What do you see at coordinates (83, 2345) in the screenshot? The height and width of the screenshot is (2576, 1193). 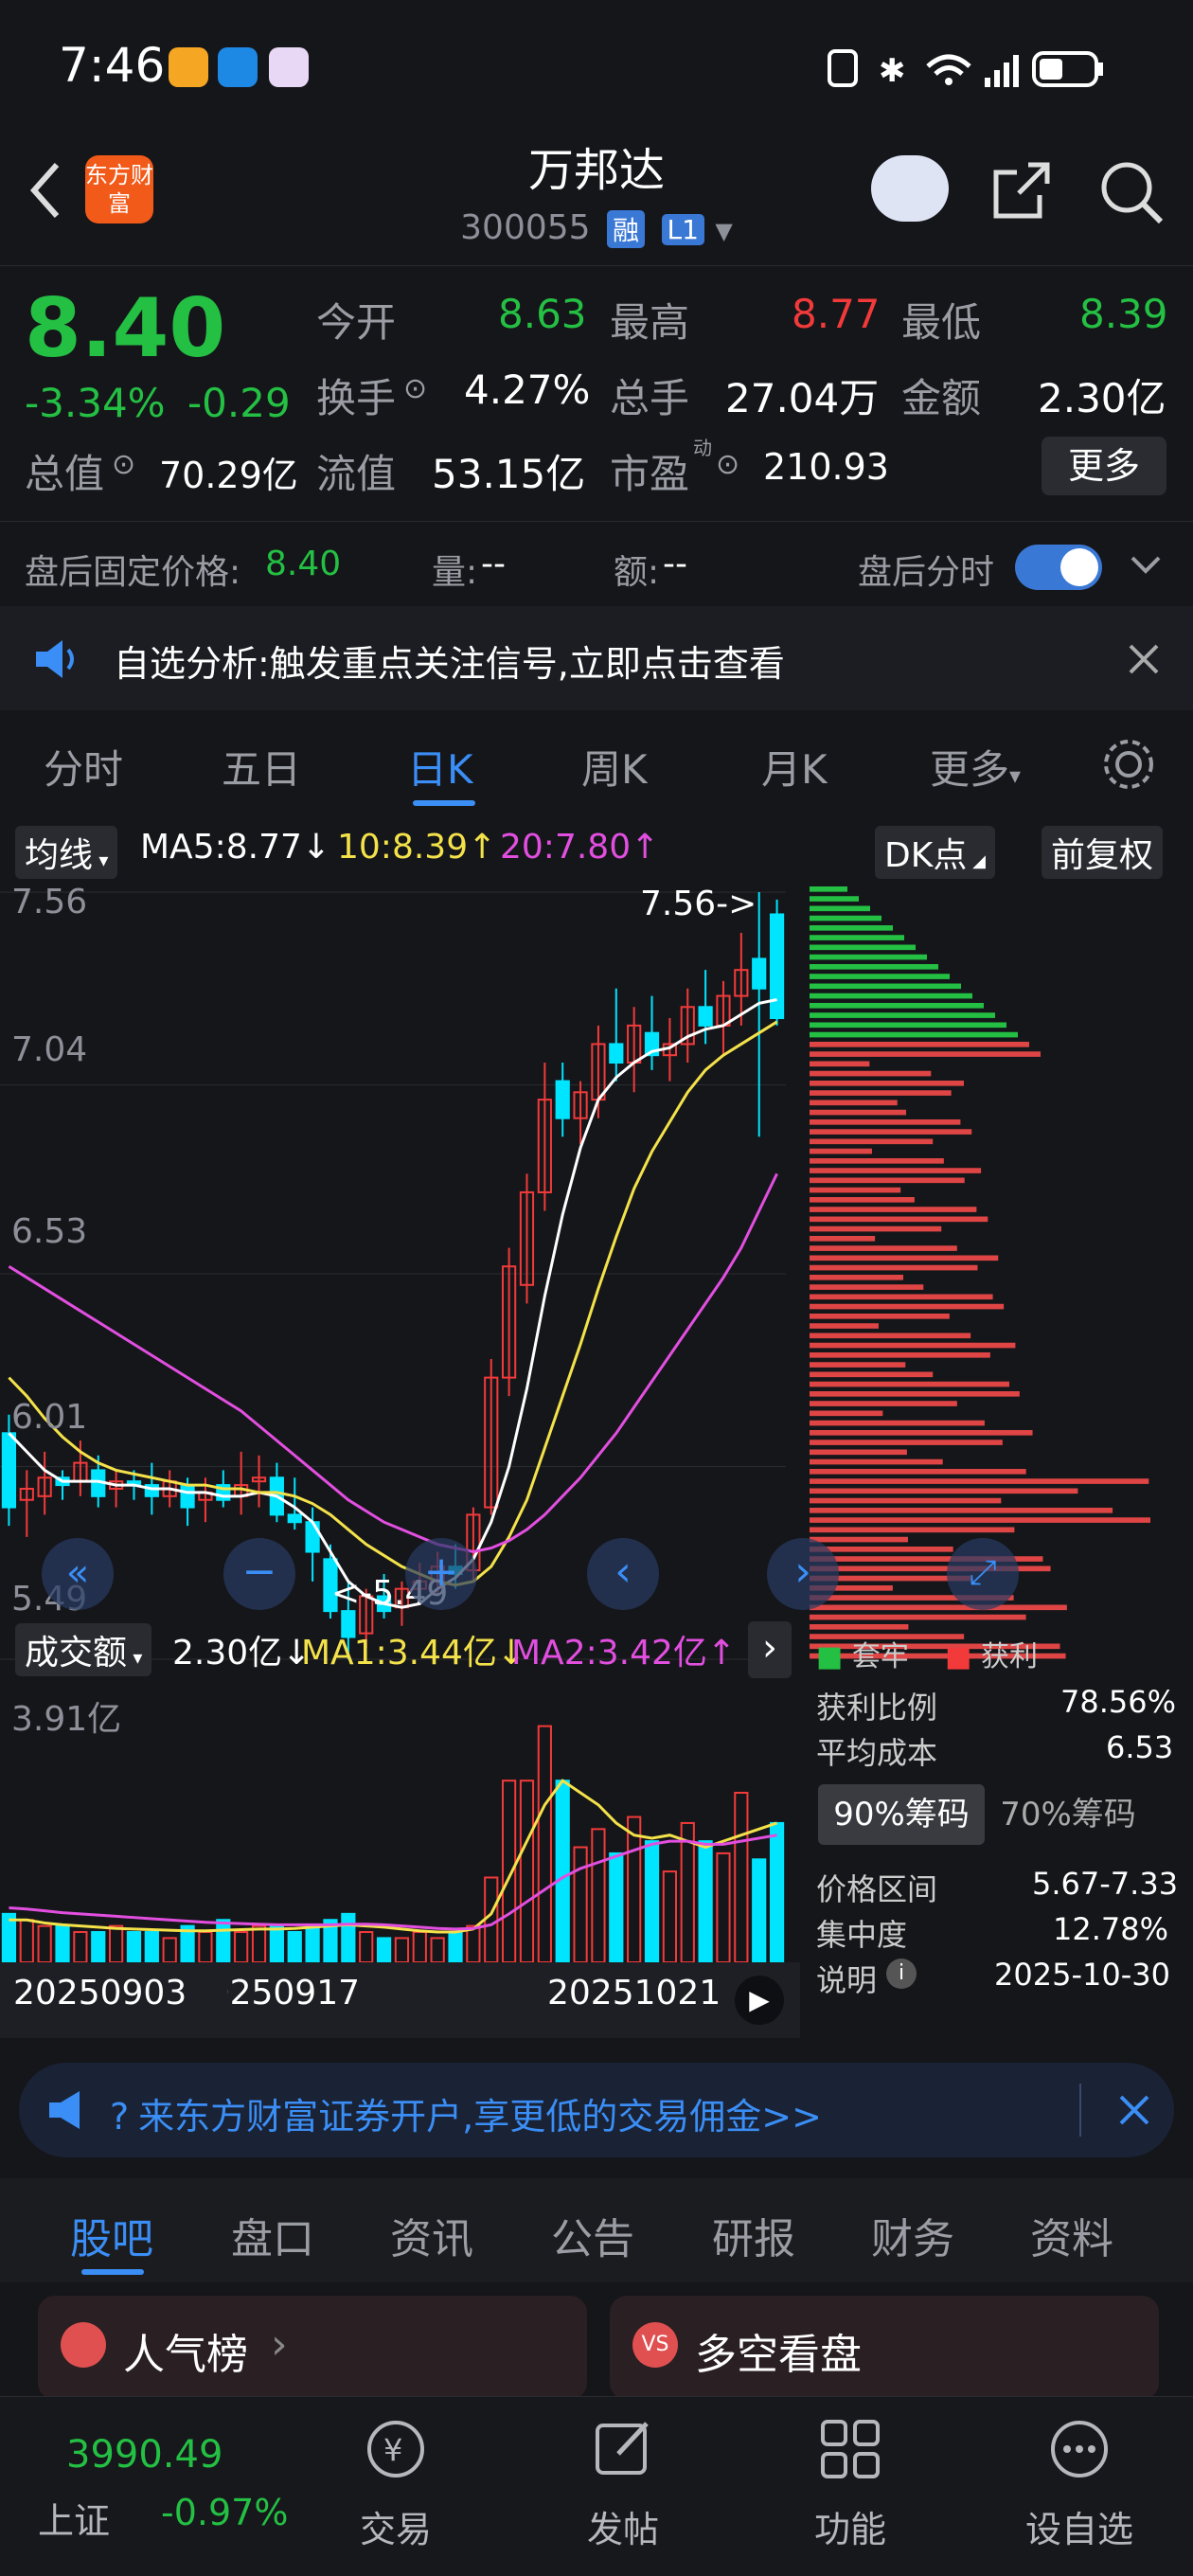 I see `chart-icon` at bounding box center [83, 2345].